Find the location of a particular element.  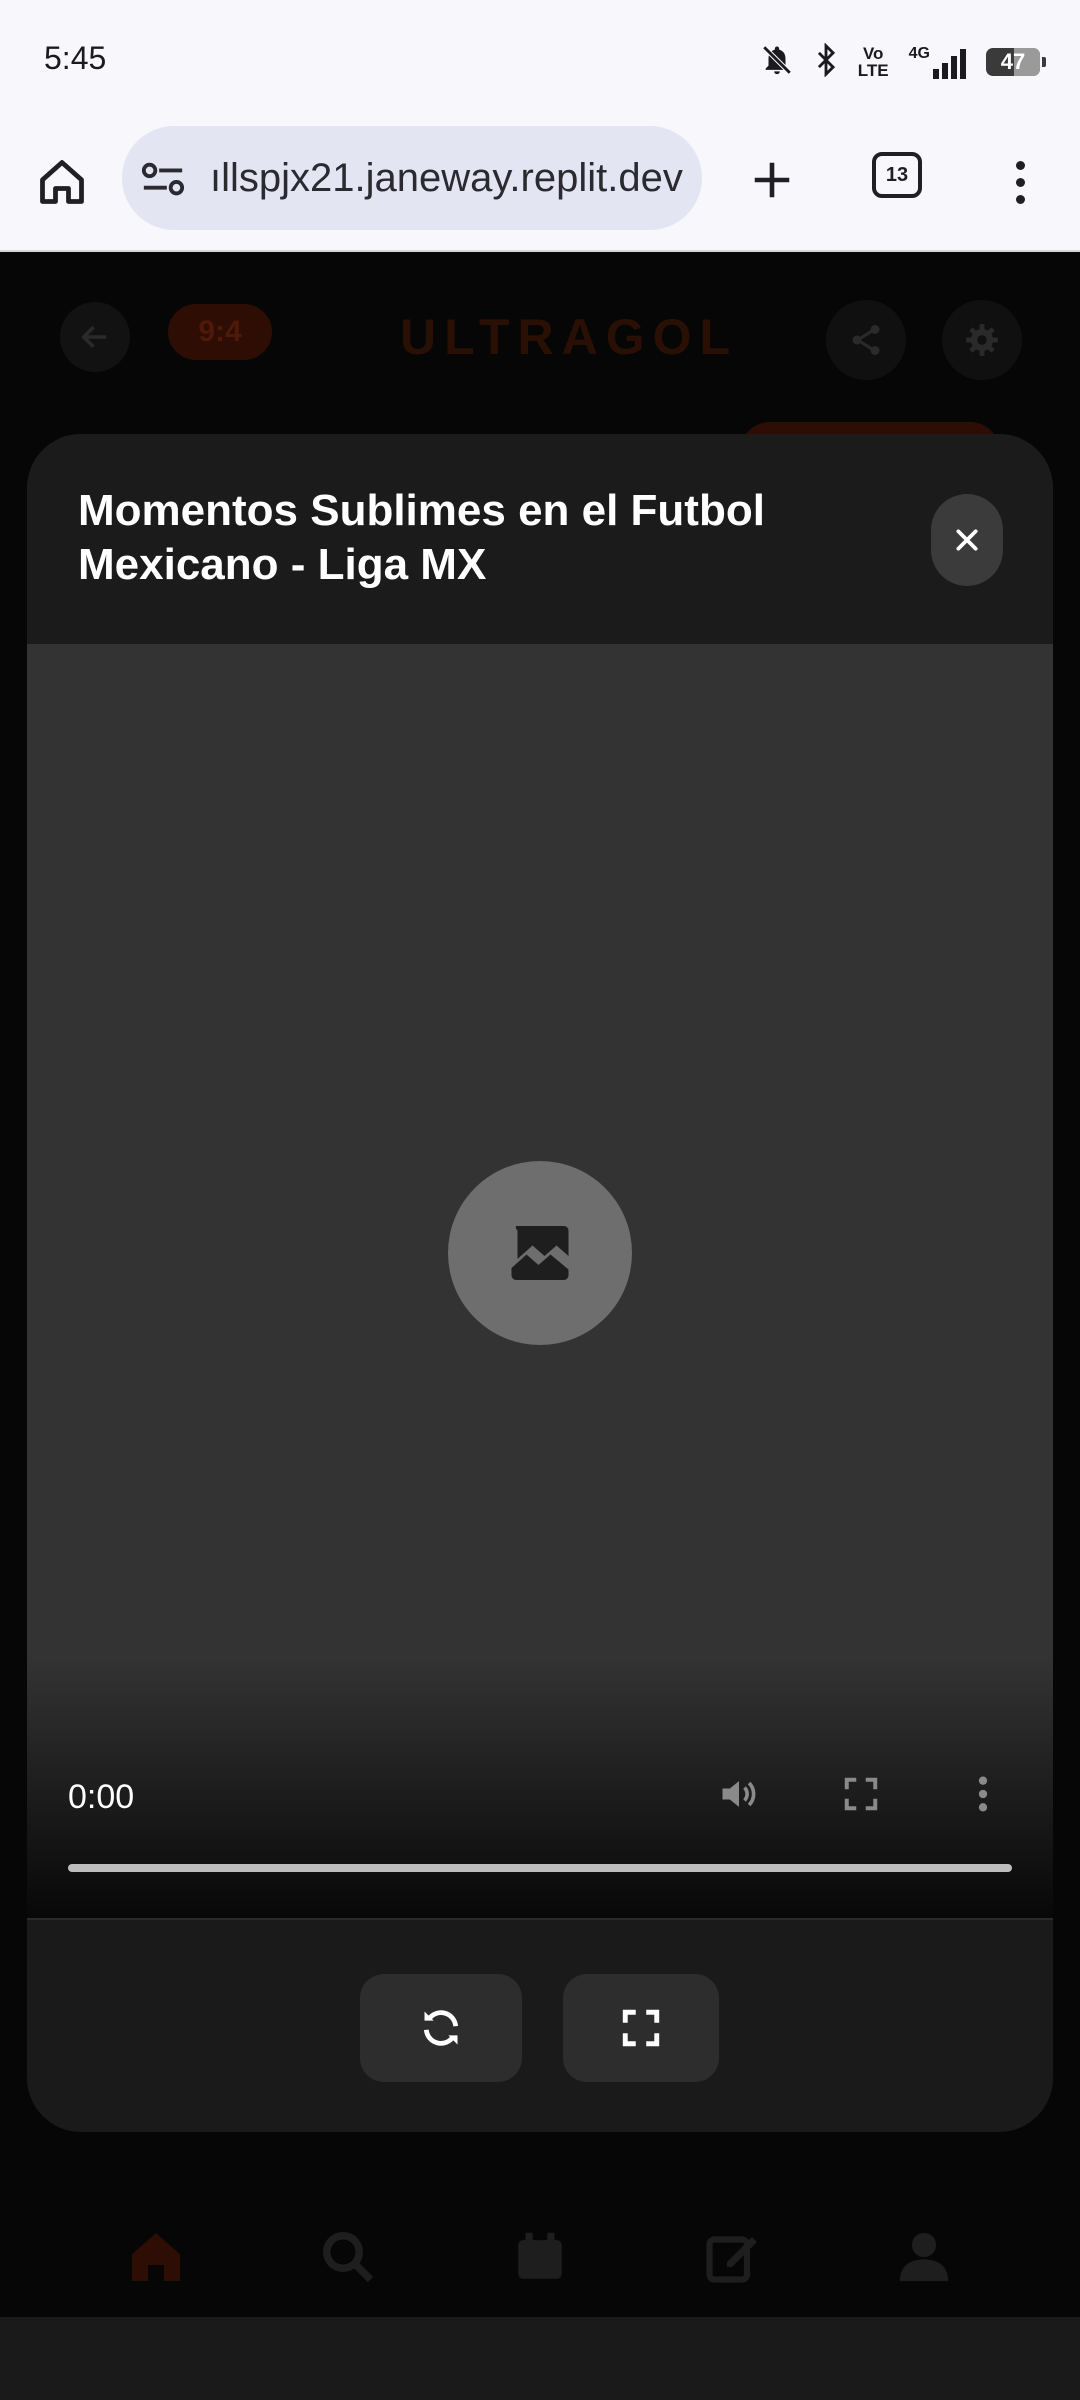

share-icon is located at coordinates (866, 340).